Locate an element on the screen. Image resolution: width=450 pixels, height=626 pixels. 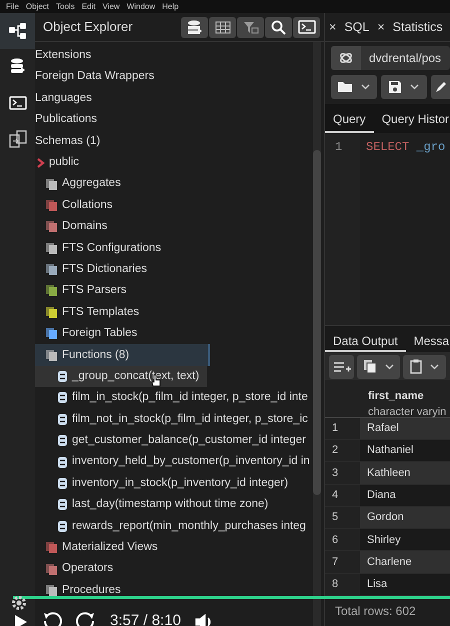
connection-bar: dvdrental/pos is located at coordinates (390, 58).